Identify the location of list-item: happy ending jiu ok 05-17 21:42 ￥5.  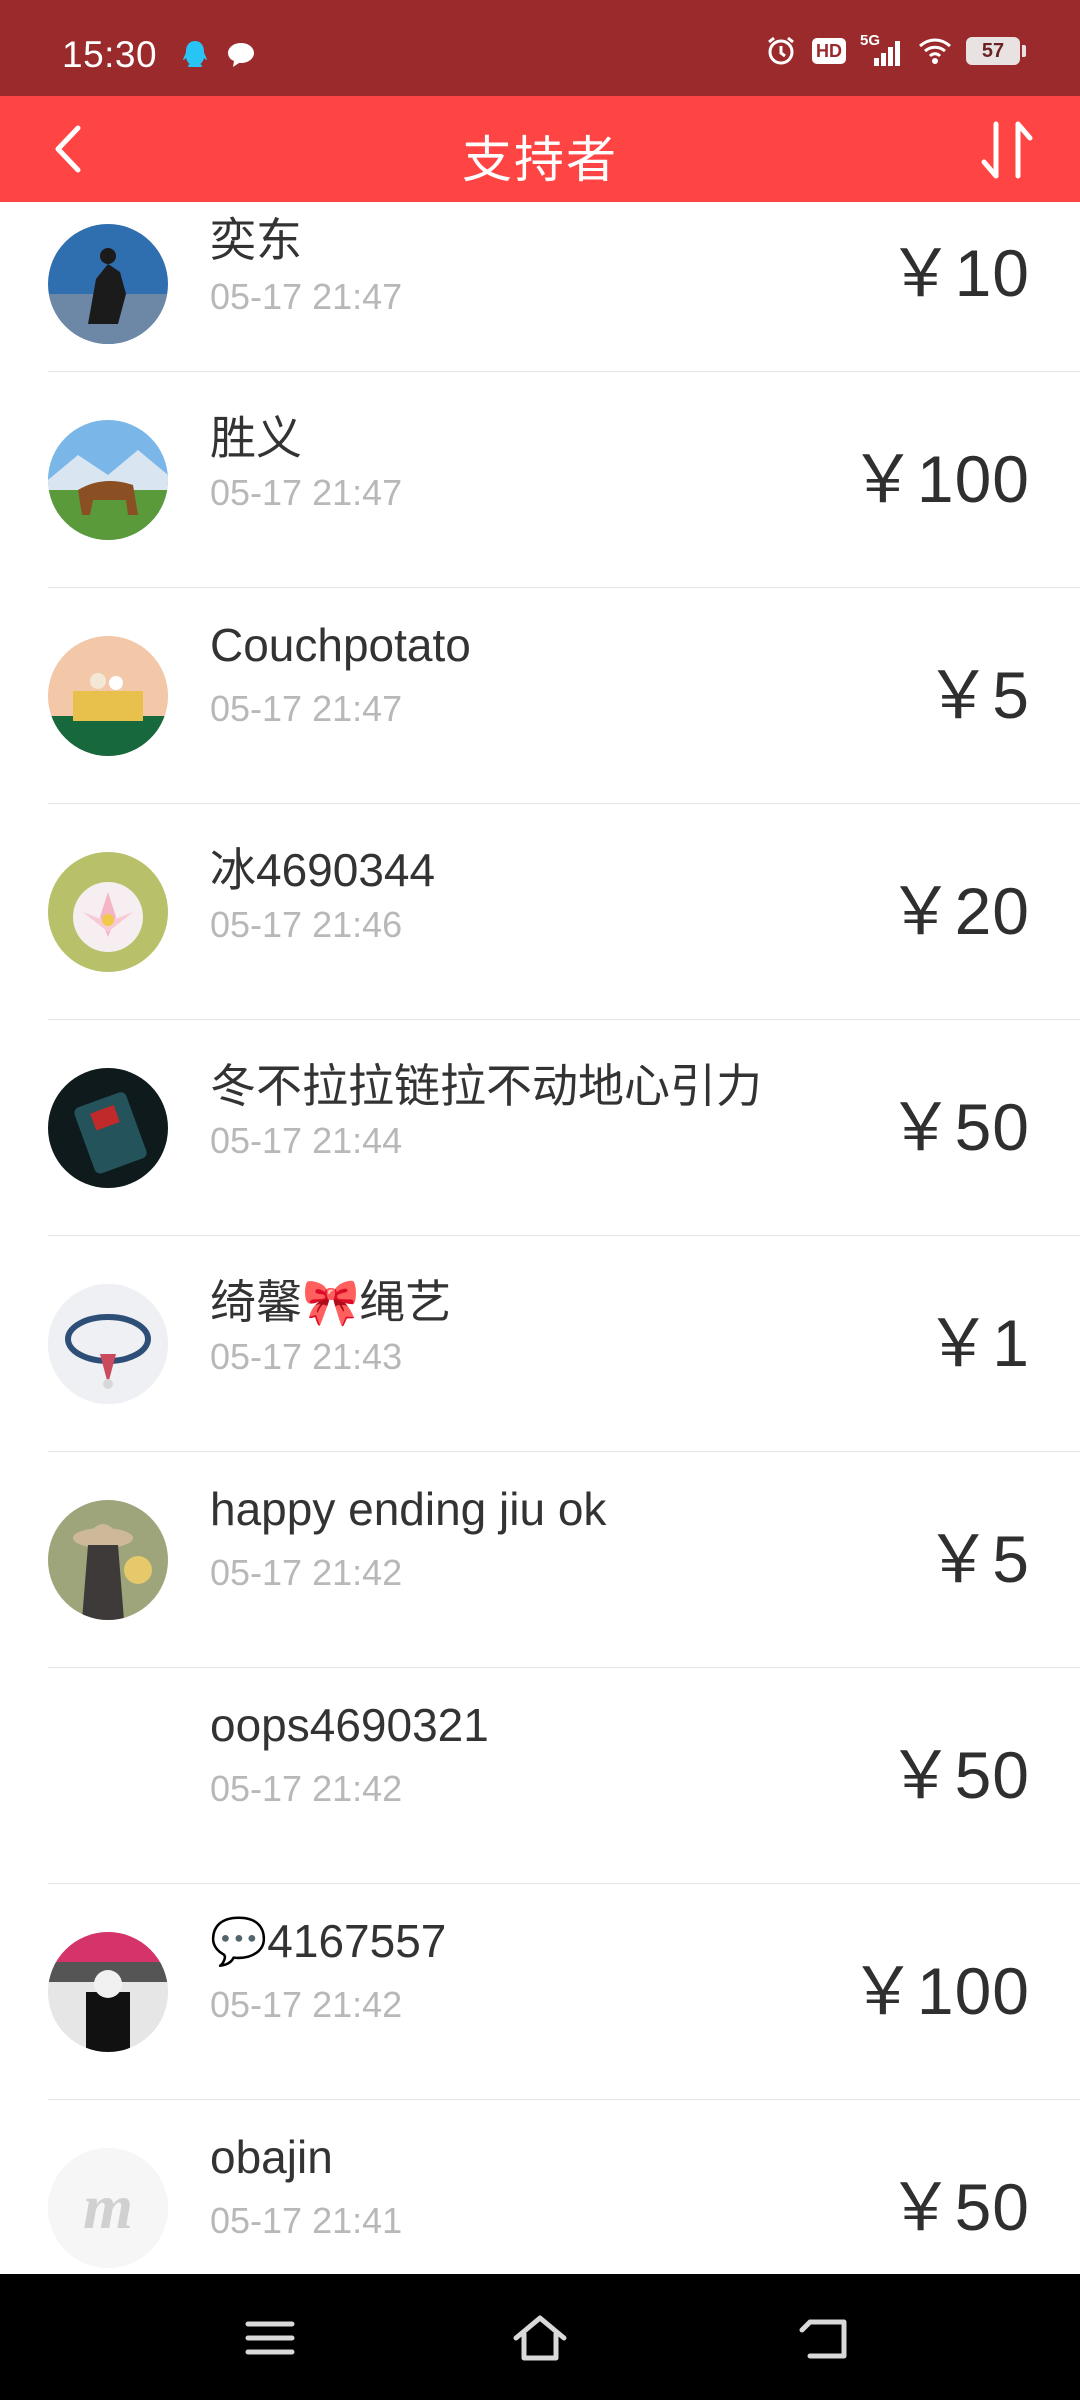
(564, 1560).